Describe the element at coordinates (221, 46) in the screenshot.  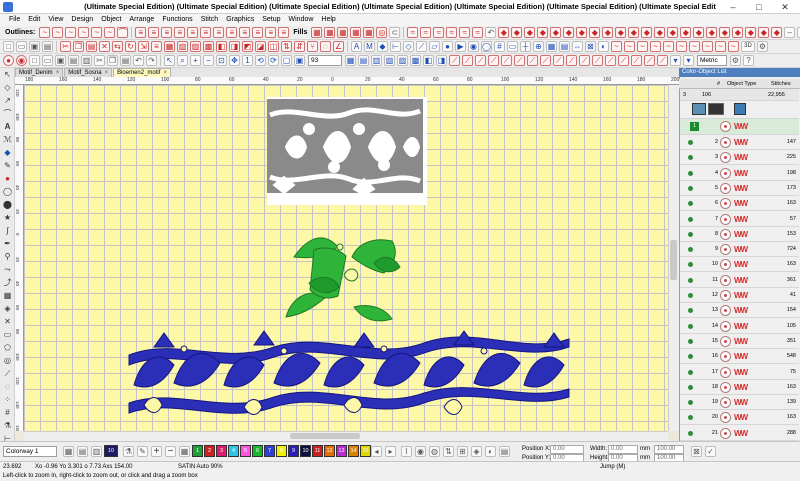
I see `weld-icon: ◧` at that location.